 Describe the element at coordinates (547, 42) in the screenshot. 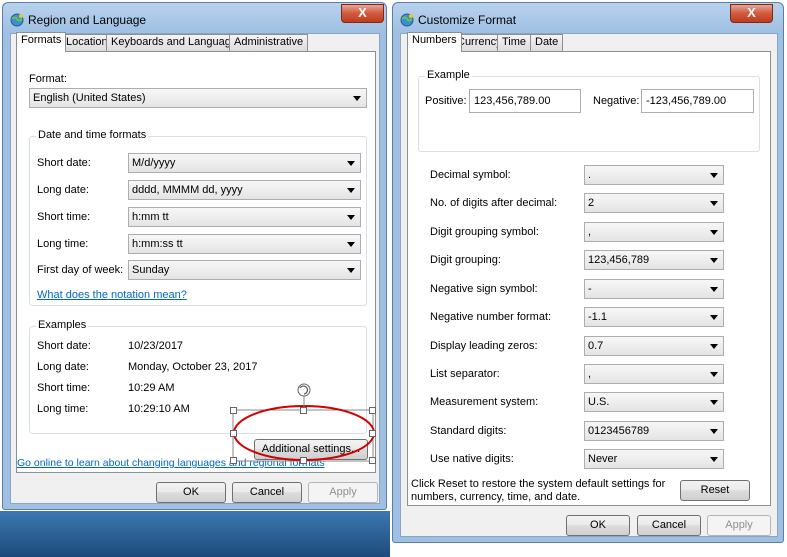

I see `tab-date: Date` at that location.